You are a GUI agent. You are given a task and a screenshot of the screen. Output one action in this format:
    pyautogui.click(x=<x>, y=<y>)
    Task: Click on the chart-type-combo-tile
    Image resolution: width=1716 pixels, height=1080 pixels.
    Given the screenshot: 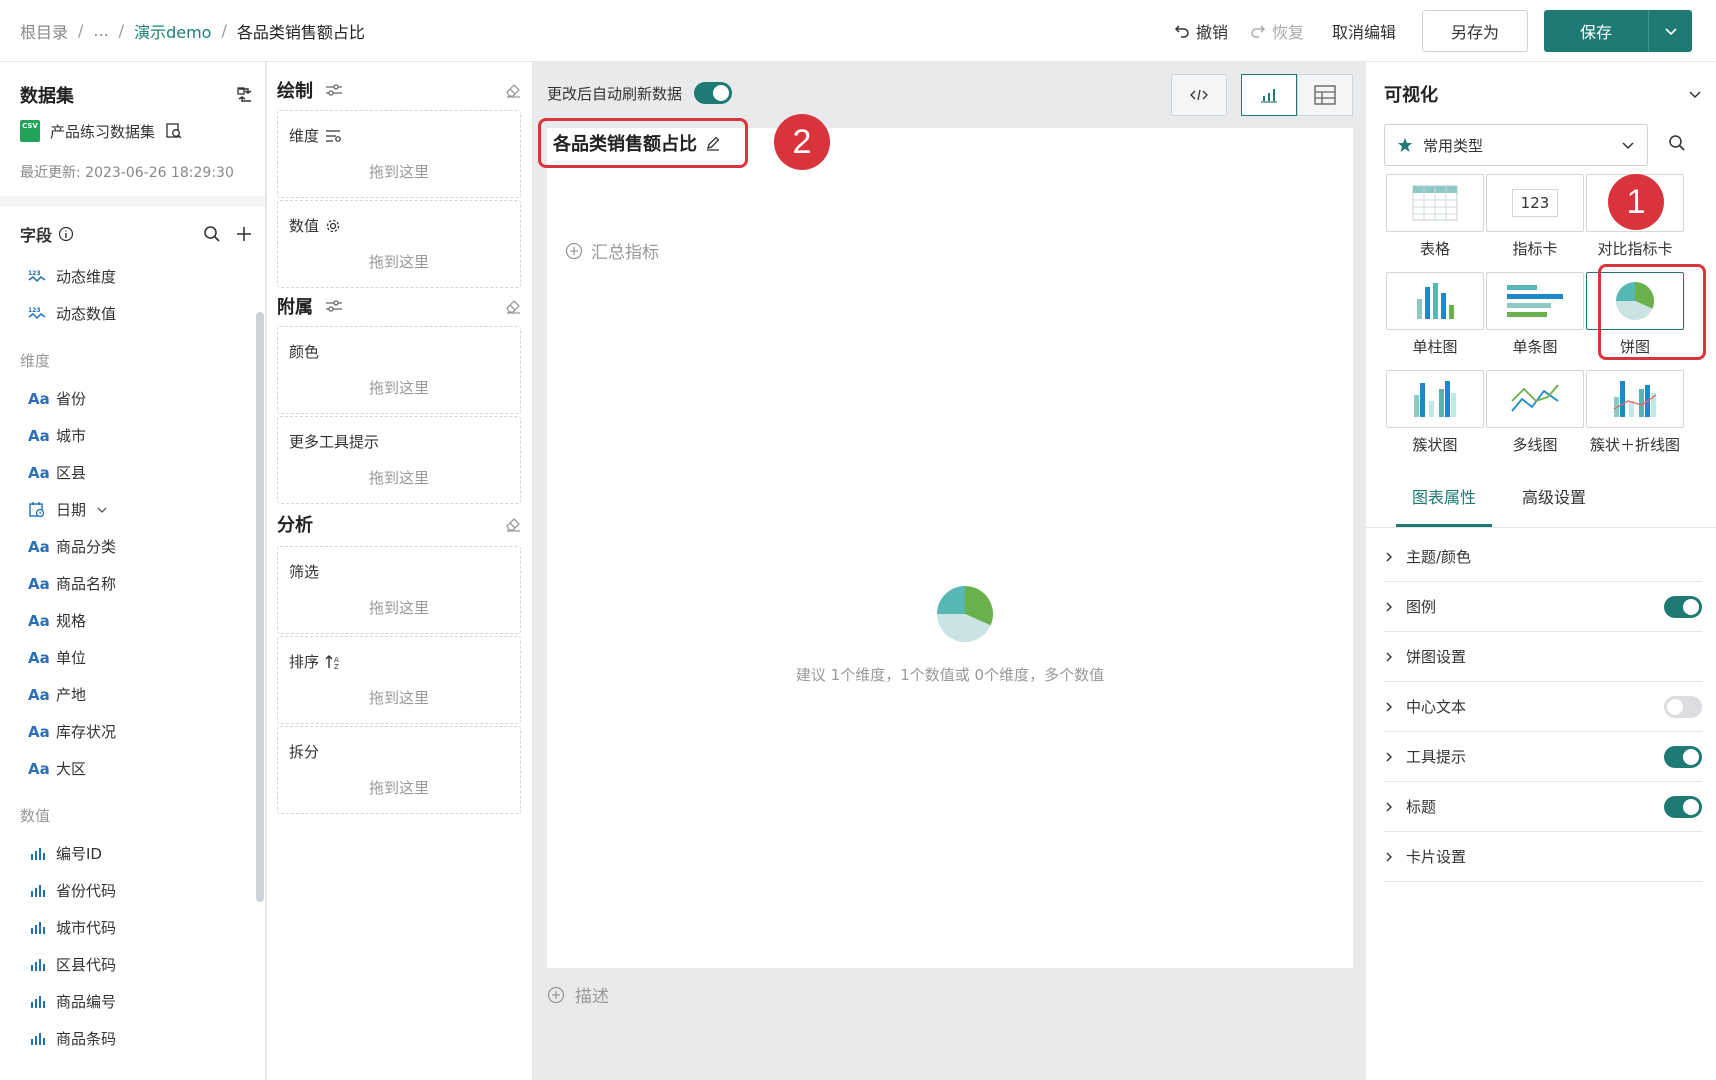 What is the action you would take?
    pyautogui.click(x=1635, y=399)
    